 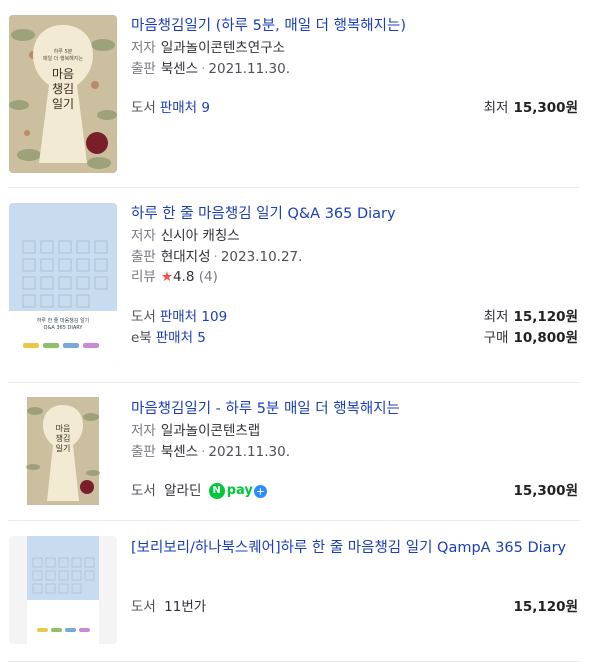 I want to click on publish-date: 2023.10.27., so click(x=261, y=257).